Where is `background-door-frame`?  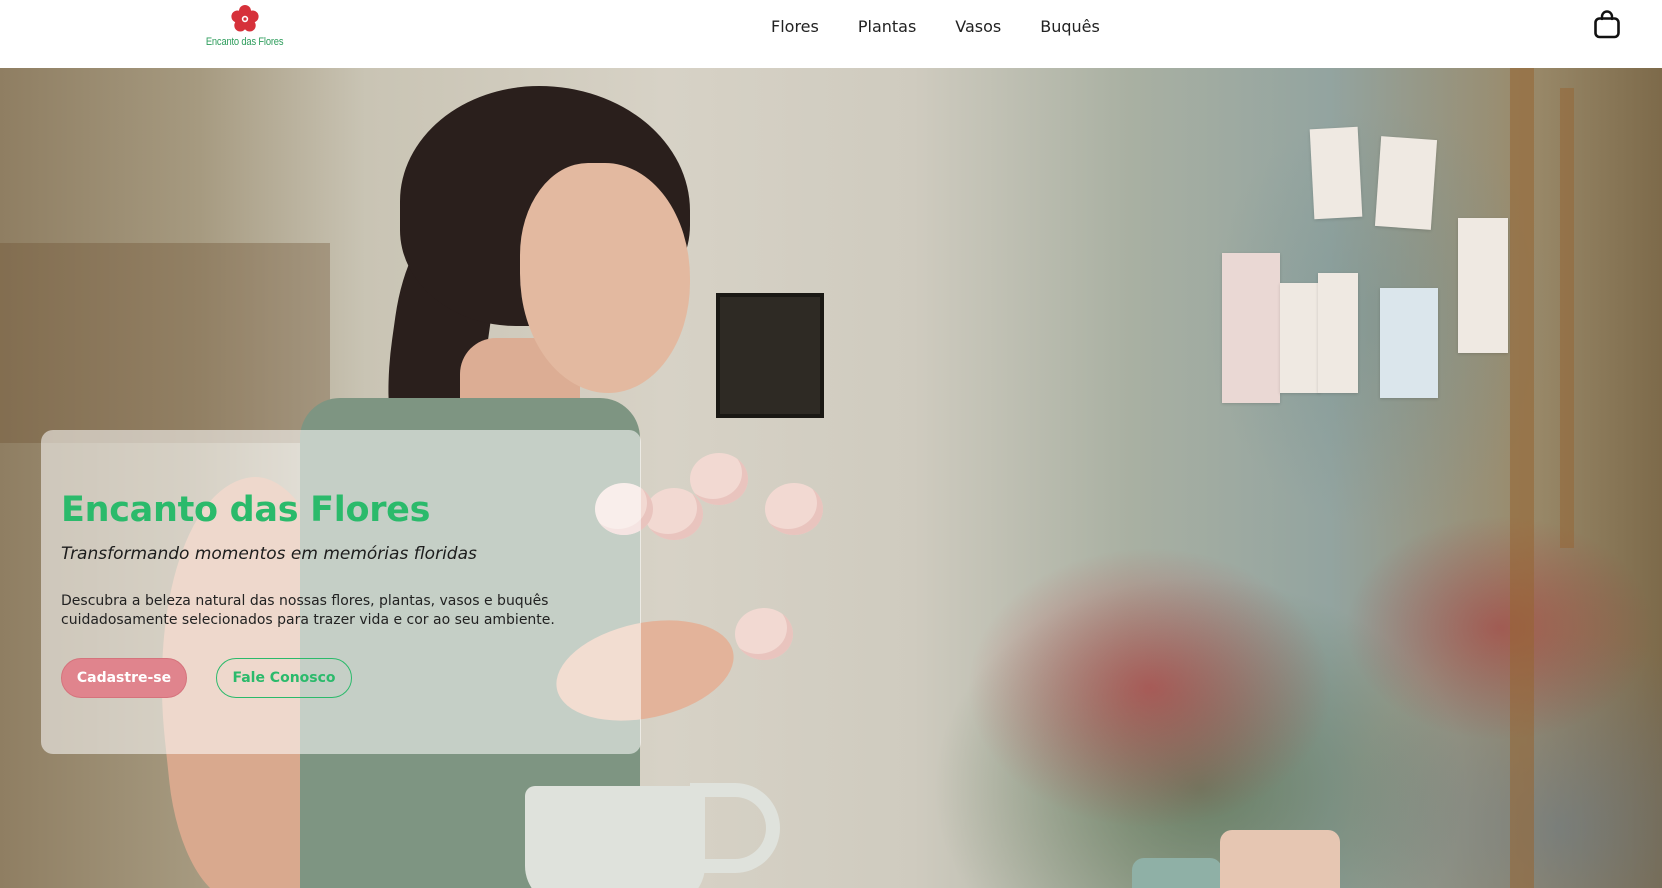
background-door-frame is located at coordinates (1522, 478).